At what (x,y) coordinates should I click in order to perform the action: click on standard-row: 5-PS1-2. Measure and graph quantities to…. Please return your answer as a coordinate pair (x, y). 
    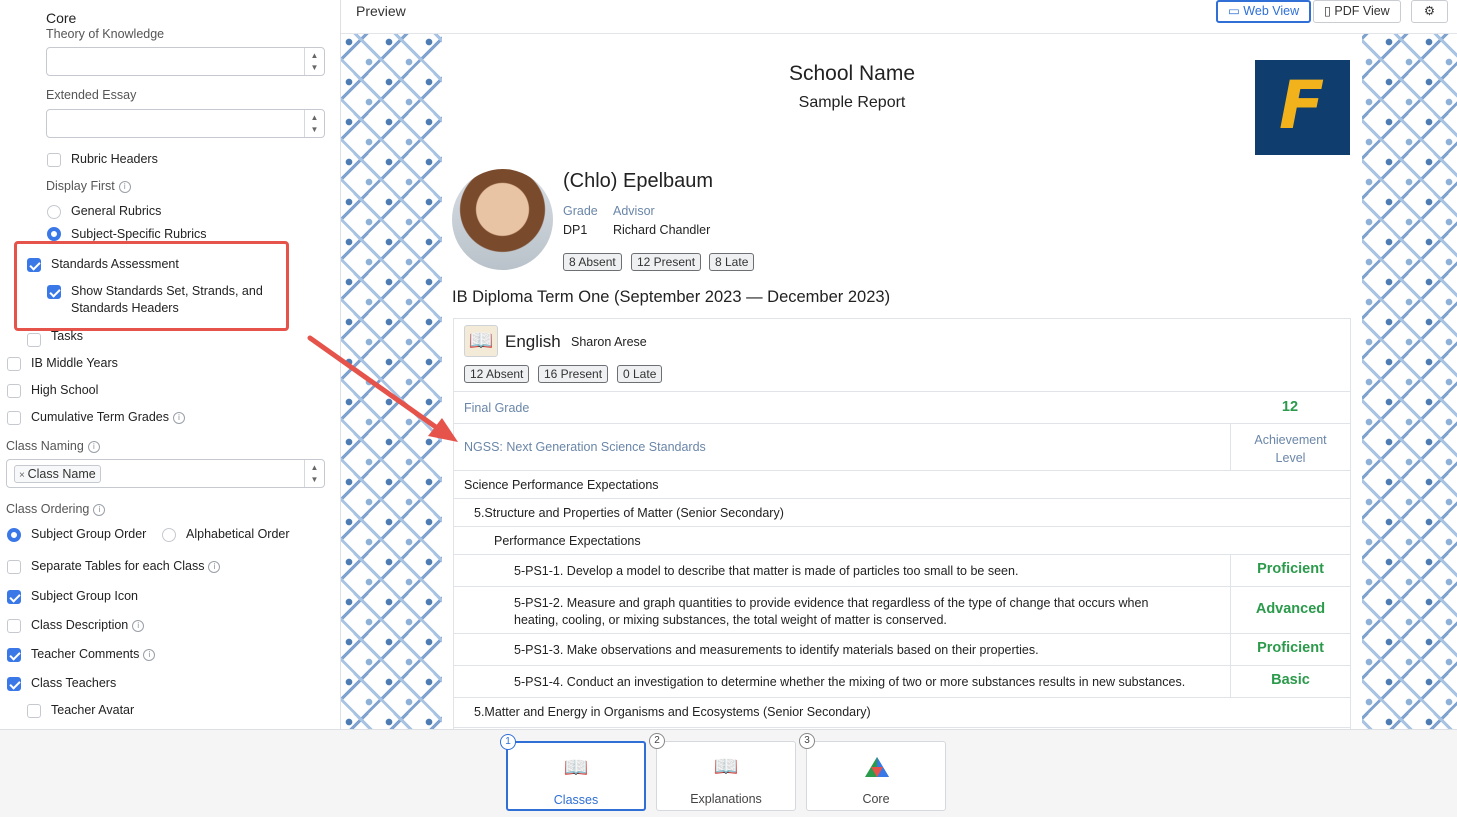
    Looking at the image, I should click on (902, 610).